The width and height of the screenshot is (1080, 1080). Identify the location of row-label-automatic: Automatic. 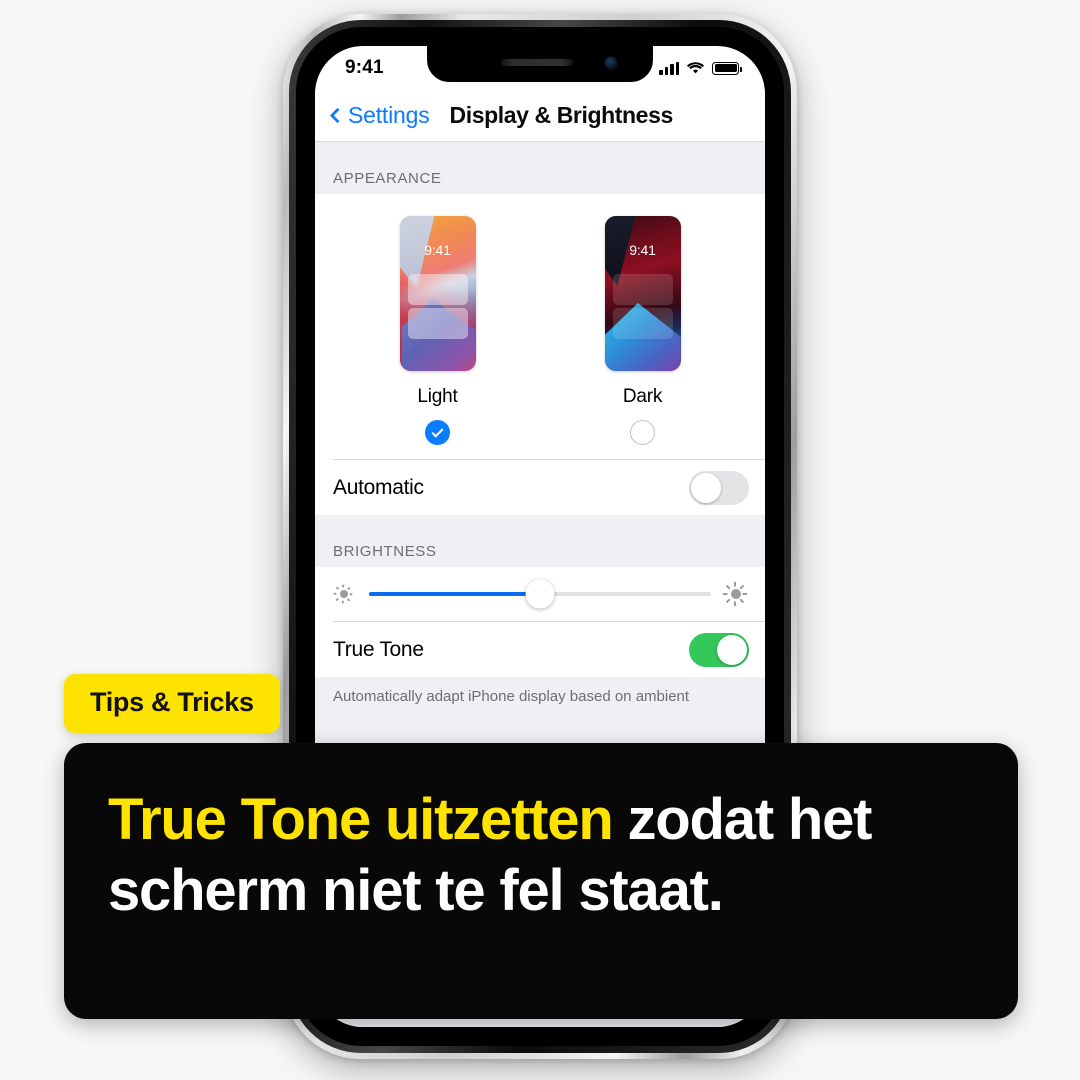
(378, 487).